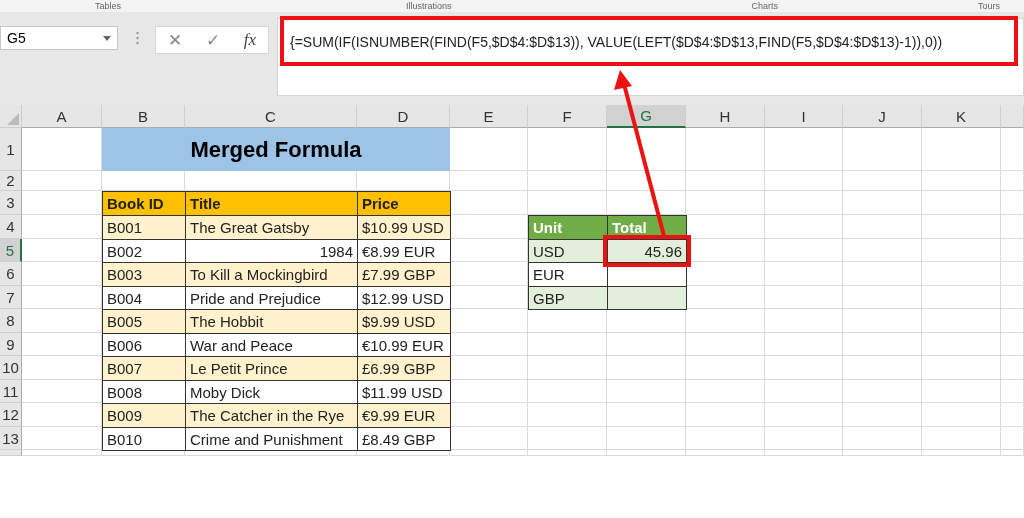 Image resolution: width=1024 pixels, height=518 pixels. Describe the element at coordinates (143, 116) in the screenshot. I see `column-header: B` at that location.